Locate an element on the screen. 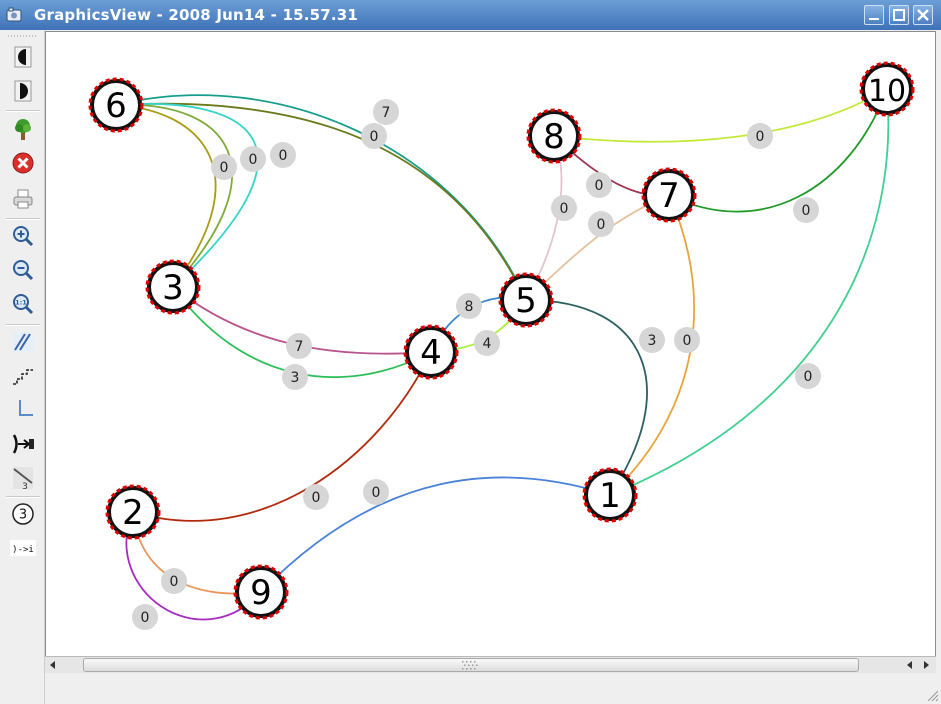  zoom-actual-size-icon: 1:1 is located at coordinates (23, 304).